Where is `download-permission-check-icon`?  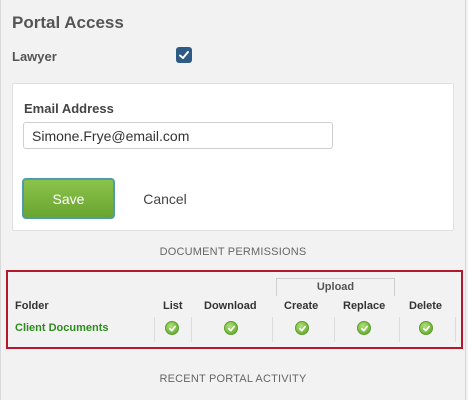 download-permission-check-icon is located at coordinates (231, 328).